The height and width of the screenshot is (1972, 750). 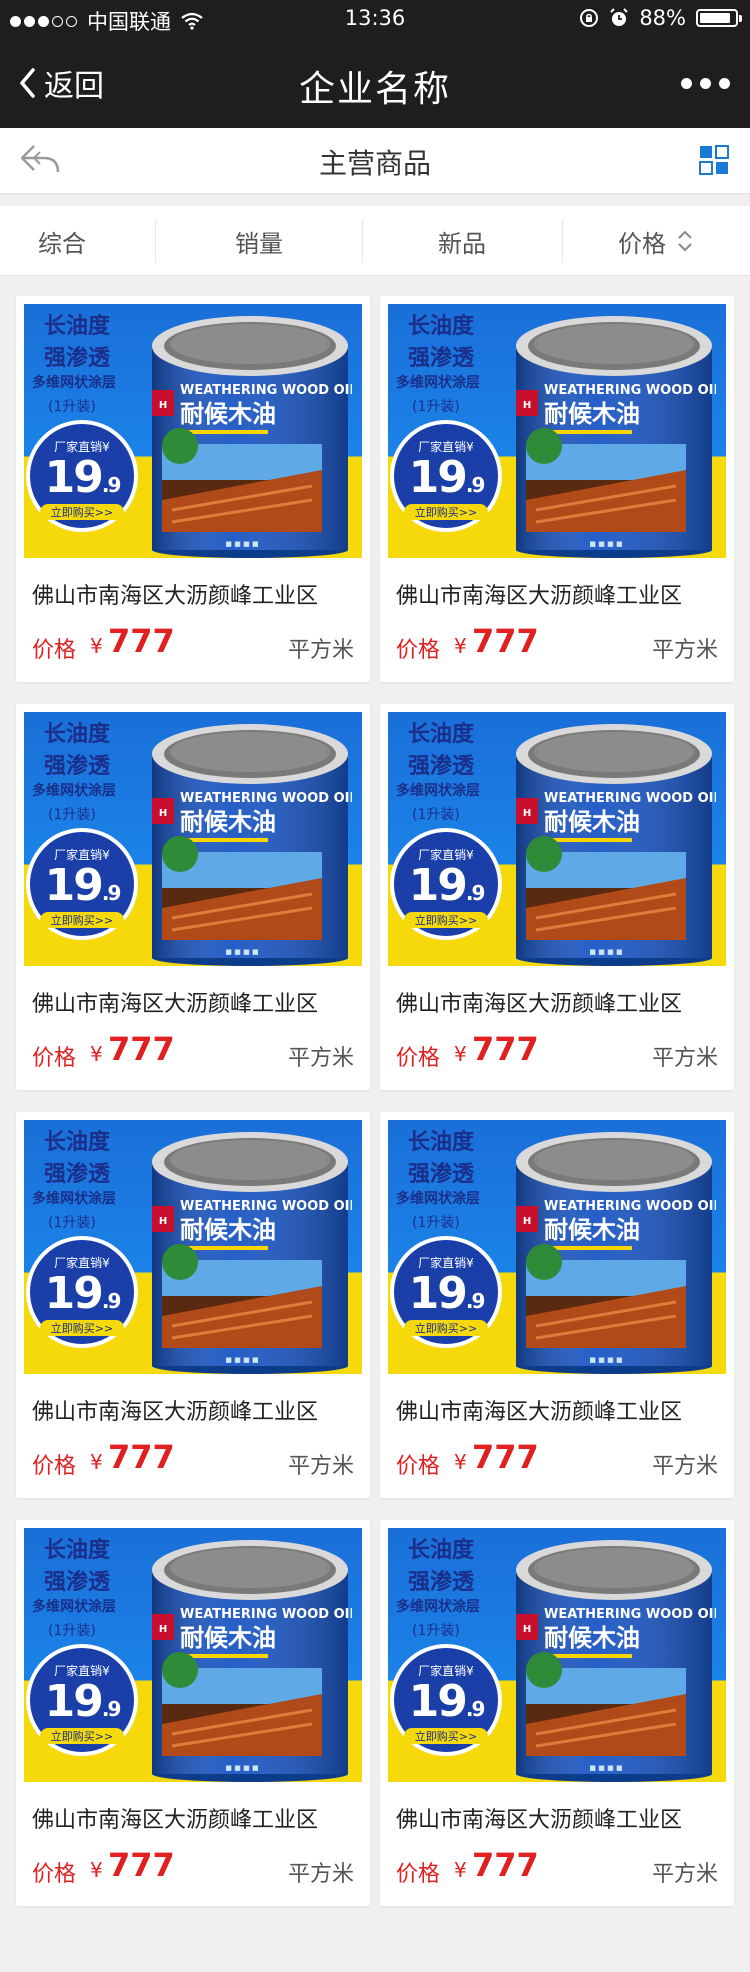 What do you see at coordinates (714, 162) in the screenshot?
I see `grid-view-icon` at bounding box center [714, 162].